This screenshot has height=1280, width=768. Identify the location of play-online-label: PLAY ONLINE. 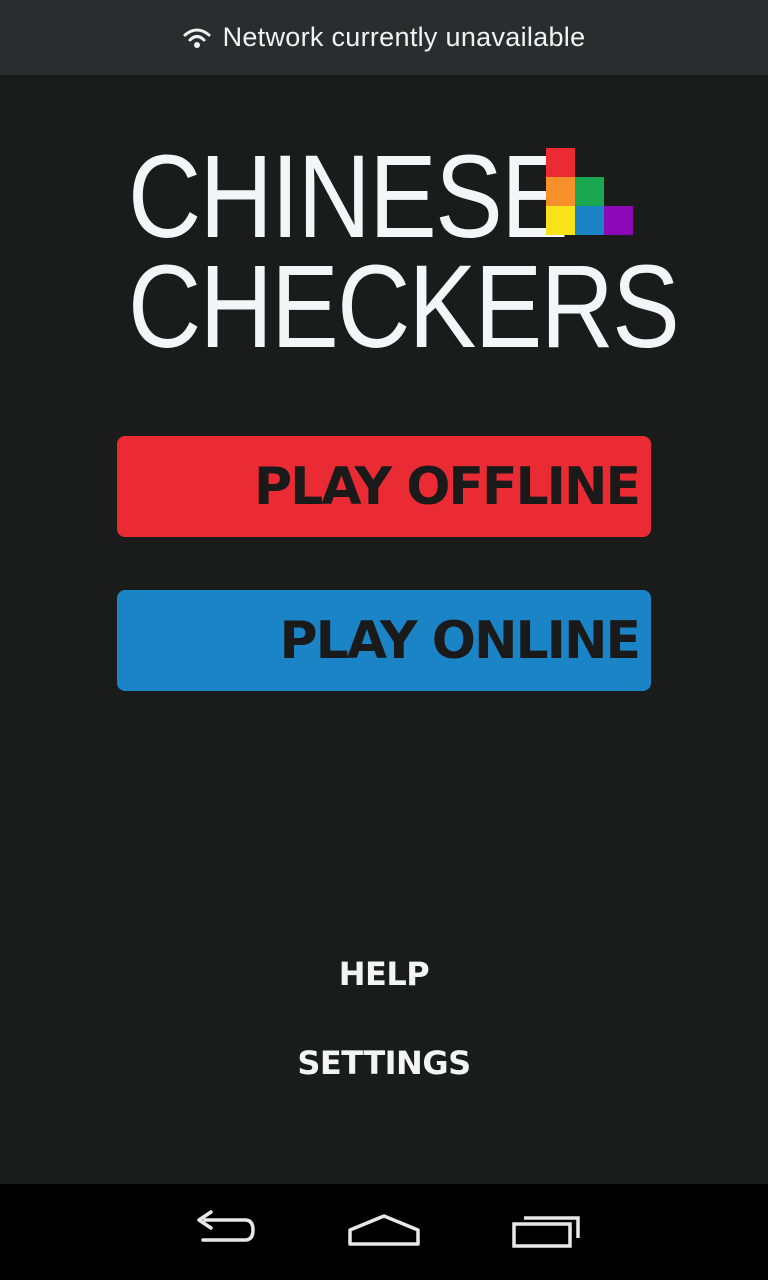
(460, 640).